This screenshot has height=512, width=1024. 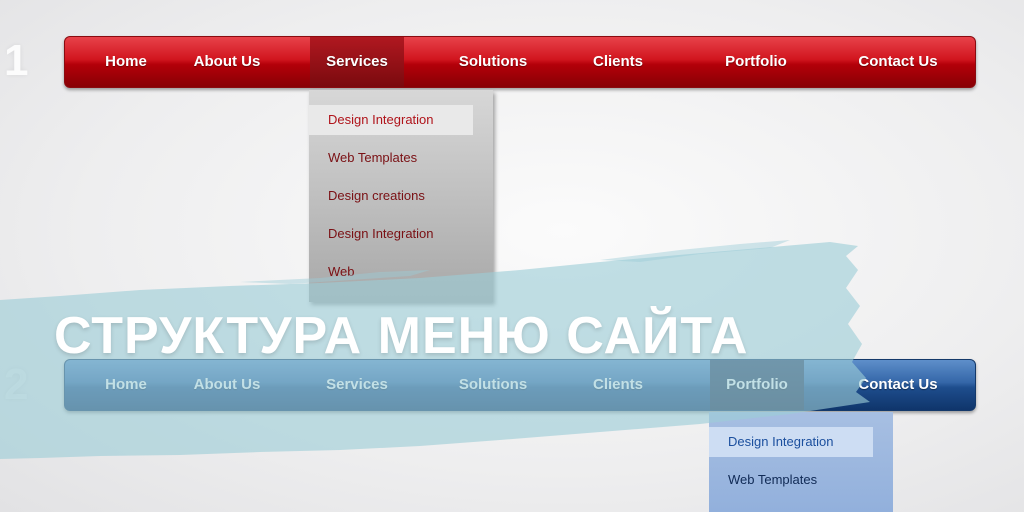 I want to click on dropdown-item-web: Web, so click(x=391, y=272).